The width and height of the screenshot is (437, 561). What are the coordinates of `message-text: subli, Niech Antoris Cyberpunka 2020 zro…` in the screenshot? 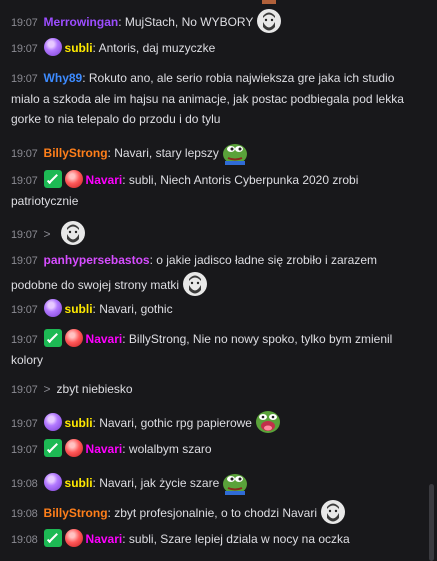 It's located at (185, 190).